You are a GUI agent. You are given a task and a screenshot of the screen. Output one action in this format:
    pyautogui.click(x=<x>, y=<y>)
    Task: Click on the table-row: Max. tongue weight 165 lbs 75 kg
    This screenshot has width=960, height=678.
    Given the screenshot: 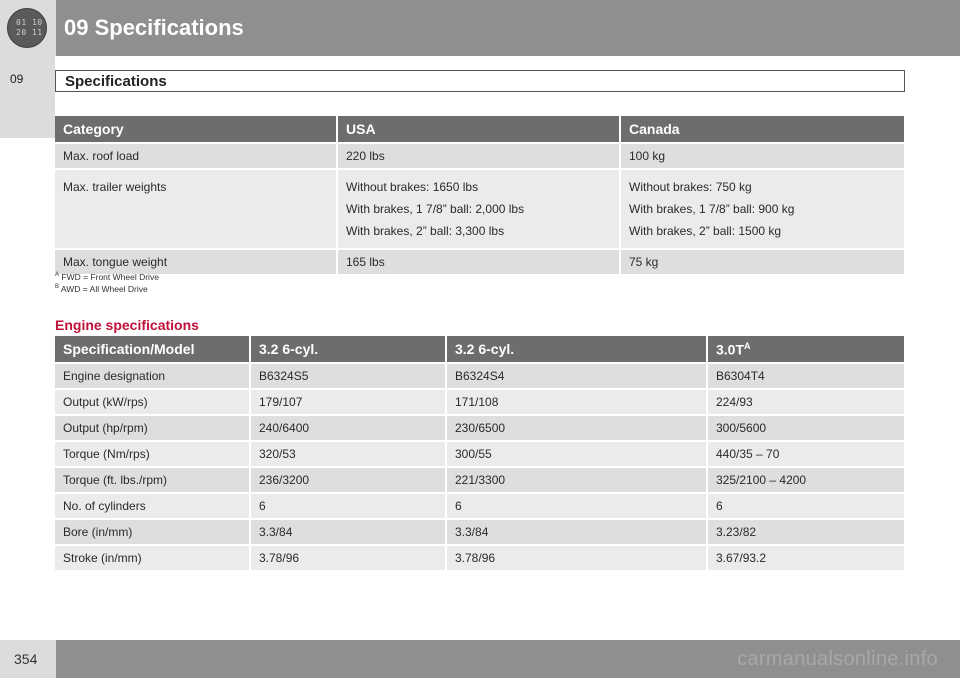 What is the action you would take?
    pyautogui.click(x=479, y=261)
    